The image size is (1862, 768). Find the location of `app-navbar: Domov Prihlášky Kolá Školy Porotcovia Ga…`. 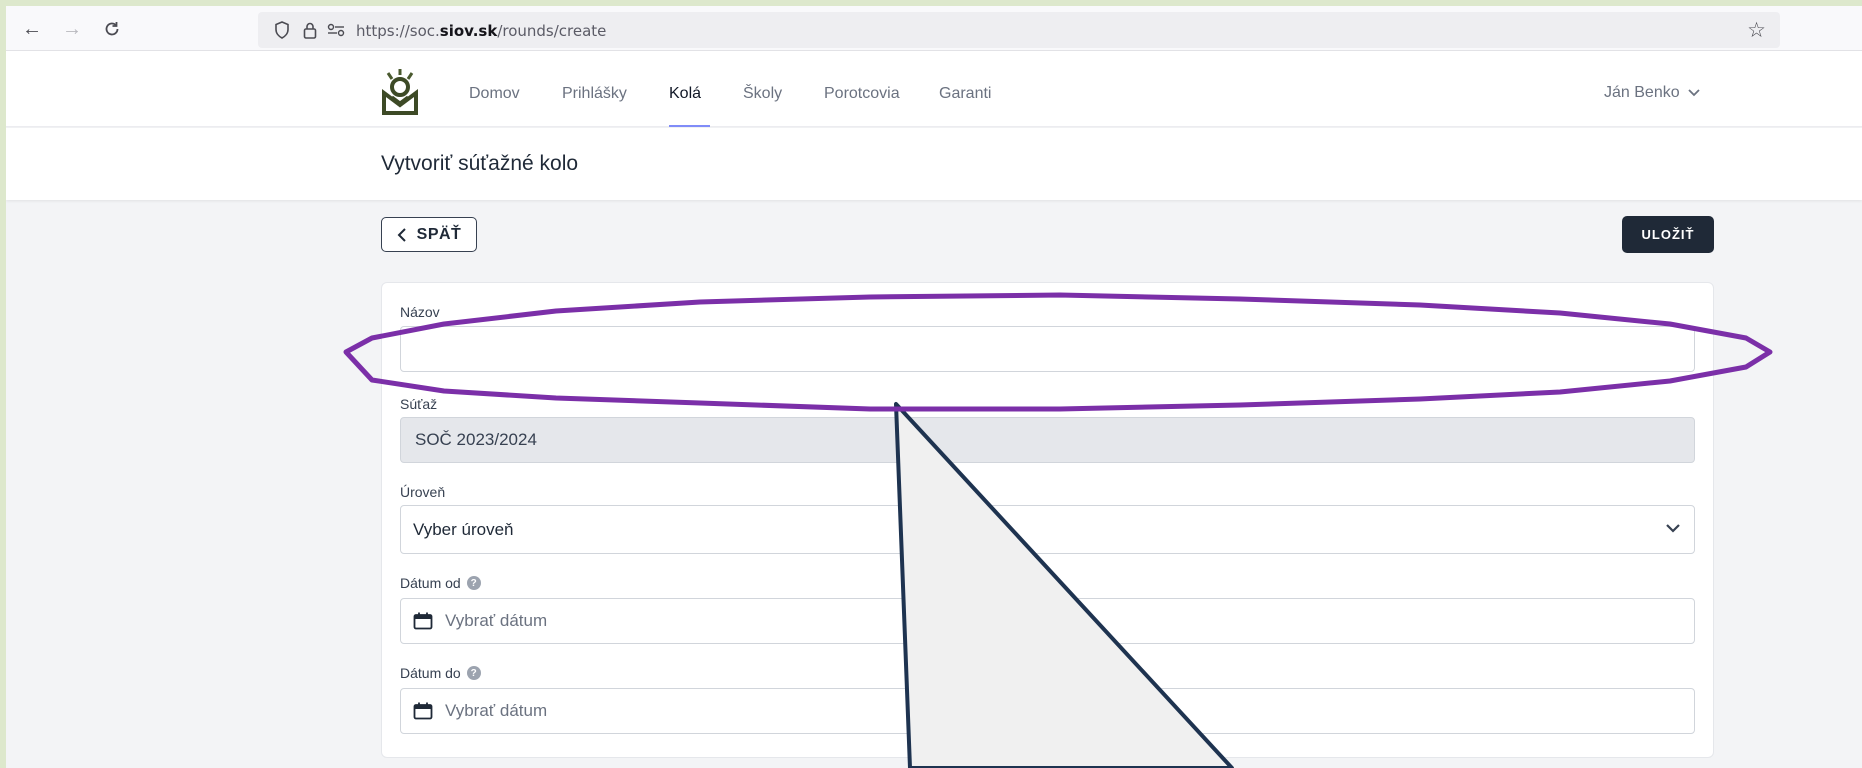

app-navbar: Domov Prihlášky Kolá Školy Porotcovia Ga… is located at coordinates (934, 89).